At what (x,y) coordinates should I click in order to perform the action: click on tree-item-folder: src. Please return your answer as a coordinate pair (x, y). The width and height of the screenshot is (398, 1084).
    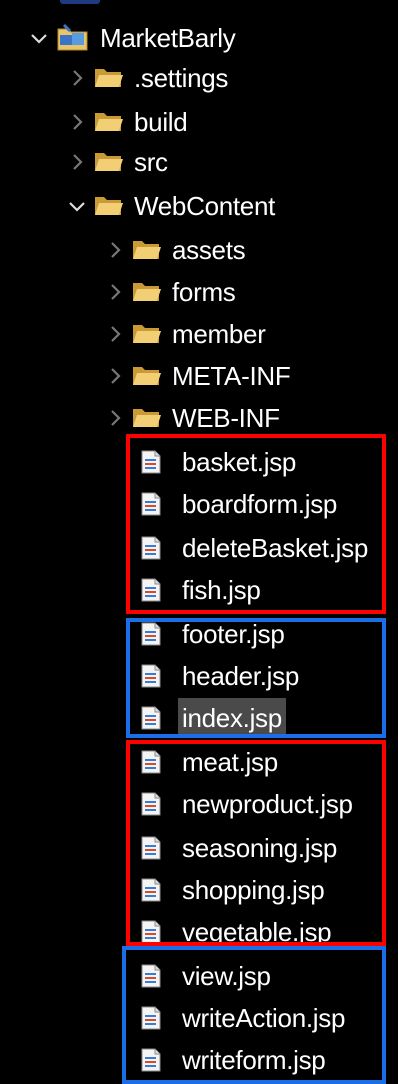
    Looking at the image, I should click on (117, 162).